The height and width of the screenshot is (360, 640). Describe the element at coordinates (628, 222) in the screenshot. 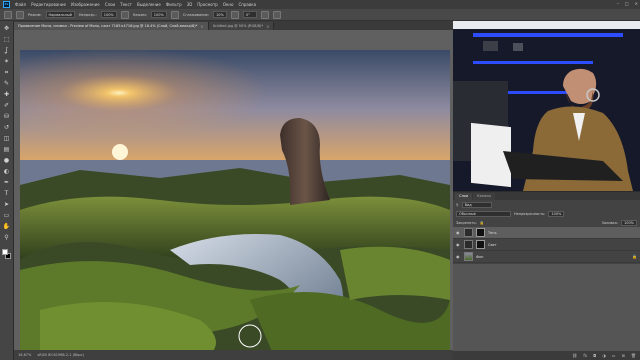

I see `layer-fill-field: 100%` at that location.